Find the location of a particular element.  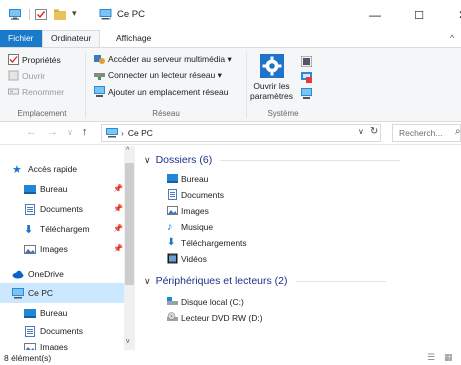

sidebar-item-label: Accès rapide is located at coordinates (53, 169).